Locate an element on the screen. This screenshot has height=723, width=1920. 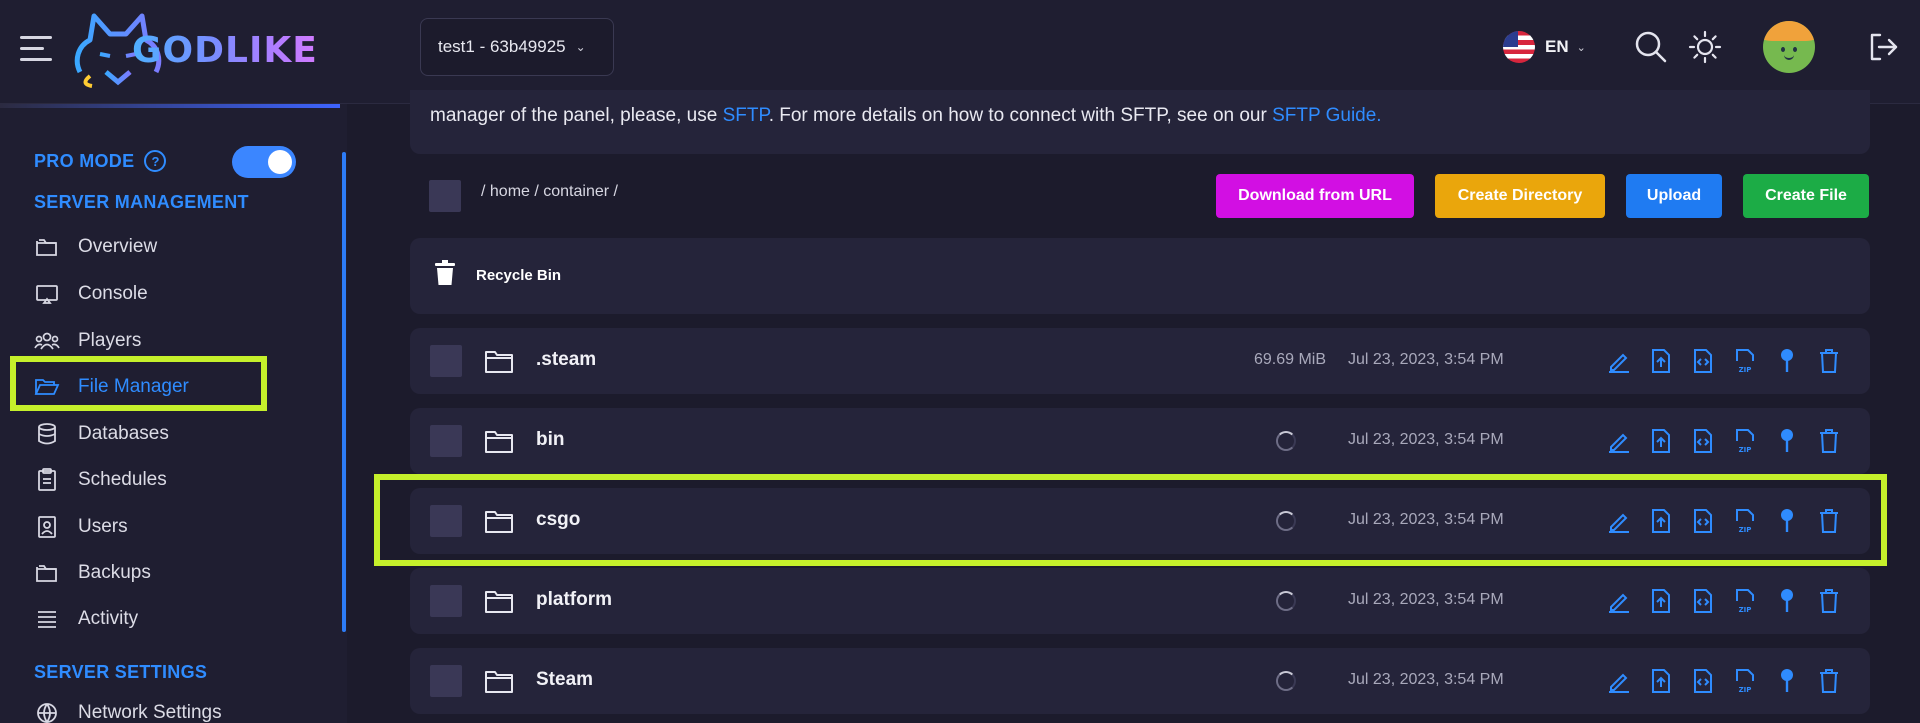
file-row: csgo Jul 23, 2023, 3:54 PM ZIP is located at coordinates (1140, 521).